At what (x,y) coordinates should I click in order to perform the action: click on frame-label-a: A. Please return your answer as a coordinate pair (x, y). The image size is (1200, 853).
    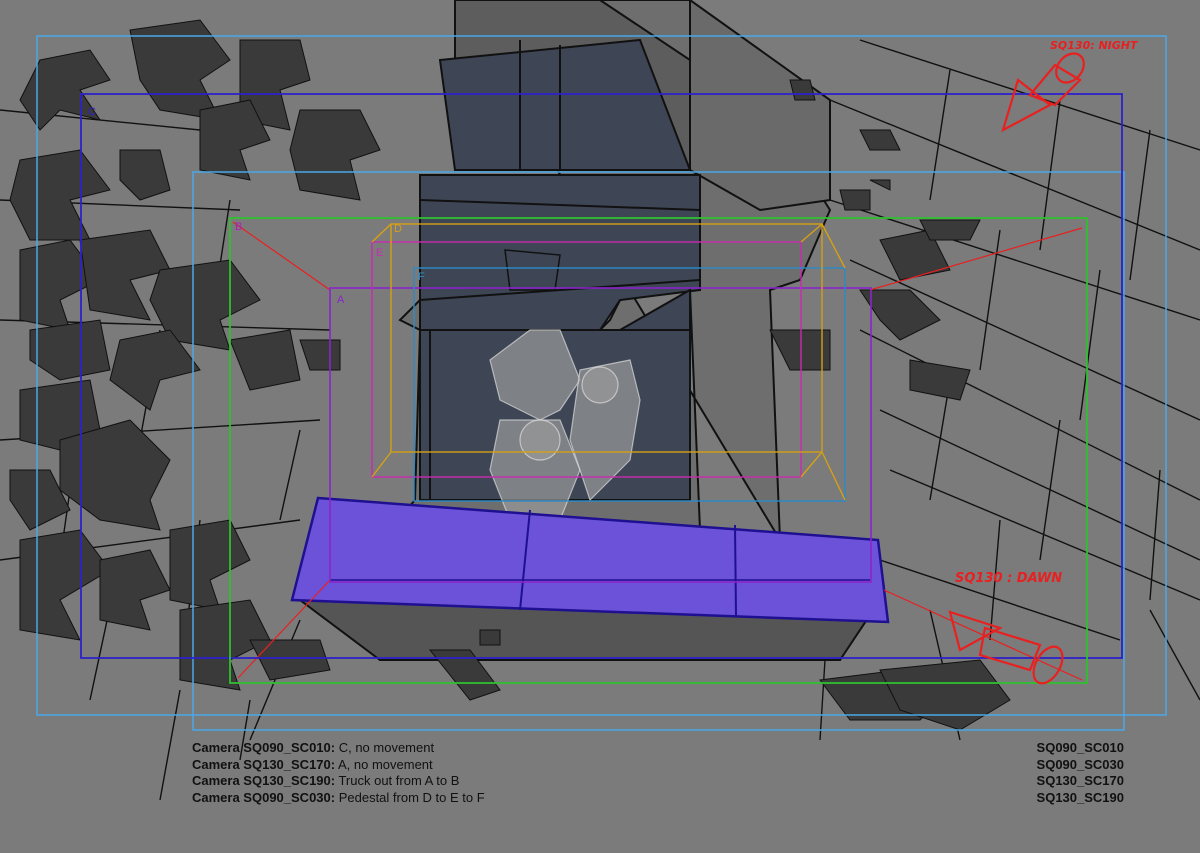
    Looking at the image, I should click on (341, 300).